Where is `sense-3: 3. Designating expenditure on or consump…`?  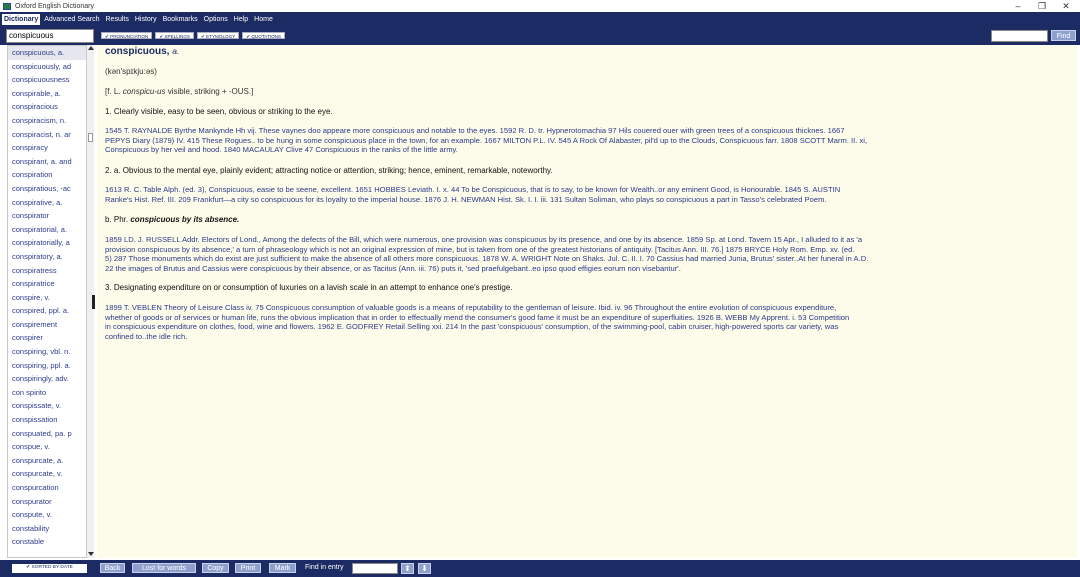 sense-3: 3. Designating expenditure on or consump… is located at coordinates (309, 287).